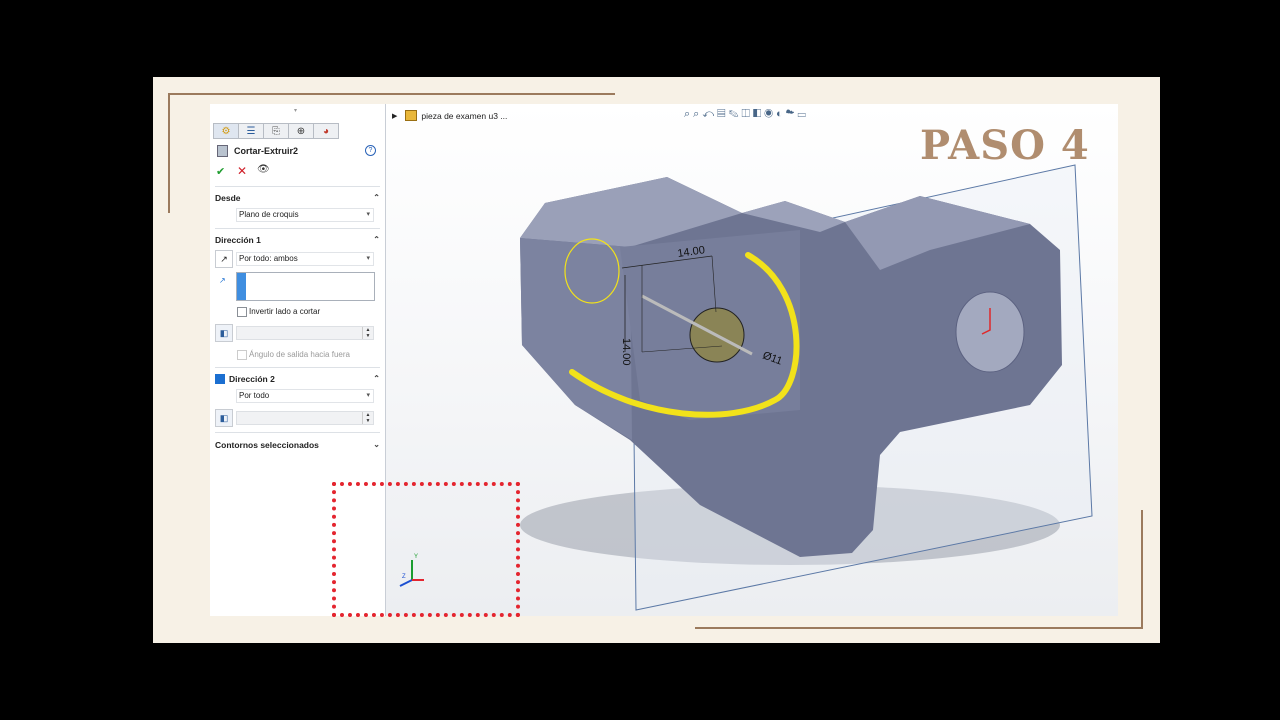  What do you see at coordinates (238, 240) in the screenshot?
I see `section-direccion1-title: Dirección 1` at bounding box center [238, 240].